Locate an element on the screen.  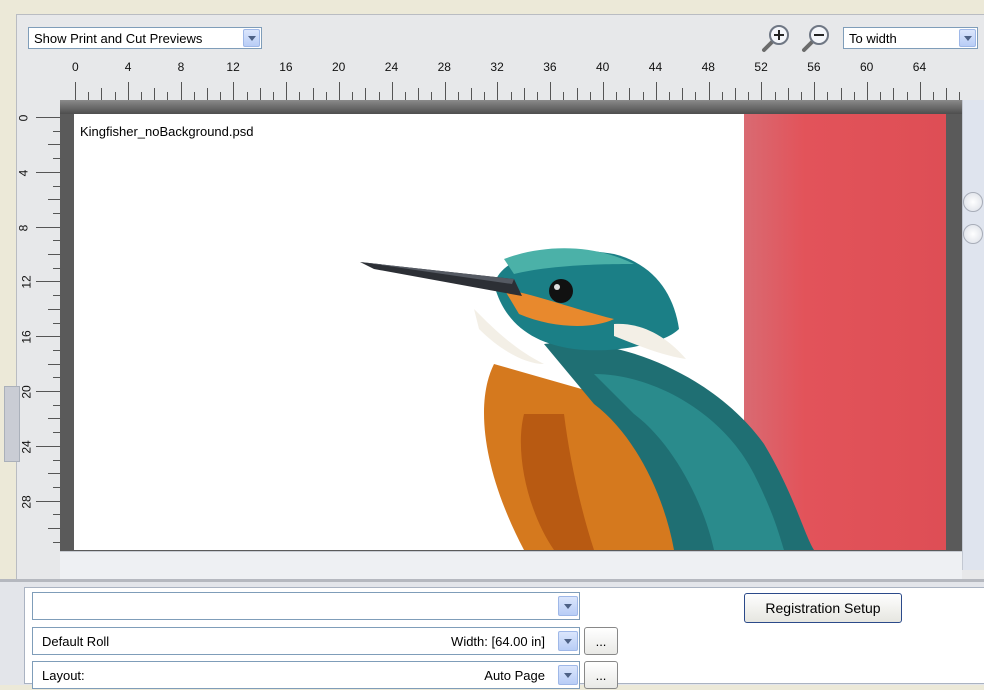
profile-select is located at coordinates (306, 606).